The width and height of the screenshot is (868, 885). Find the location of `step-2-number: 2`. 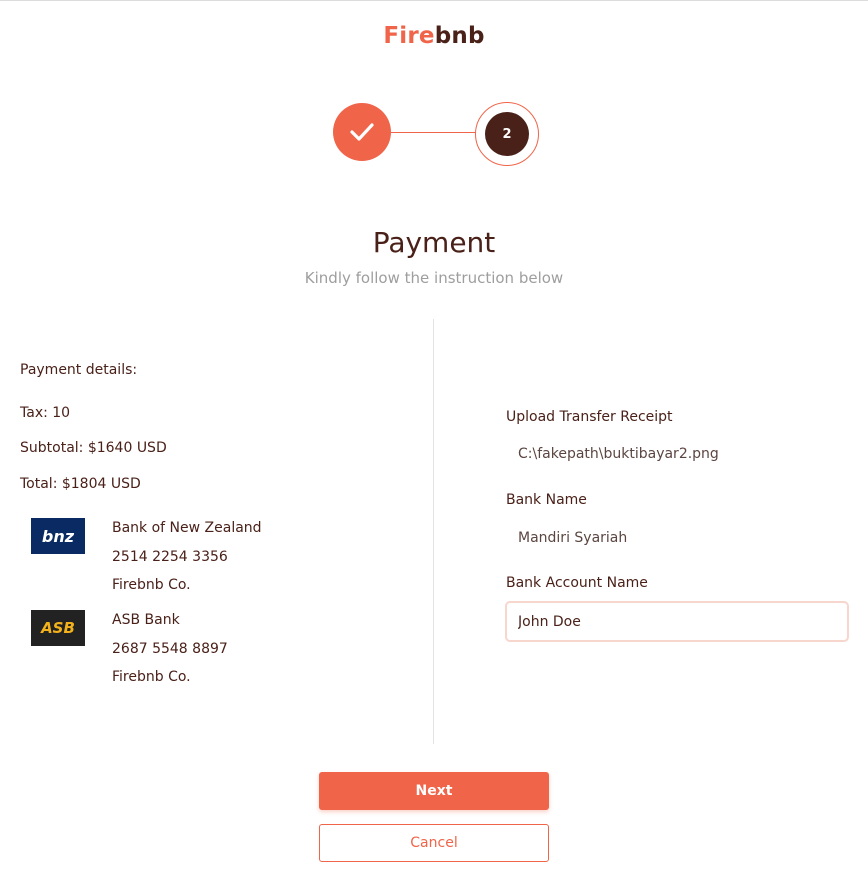

step-2-number: 2 is located at coordinates (507, 134).